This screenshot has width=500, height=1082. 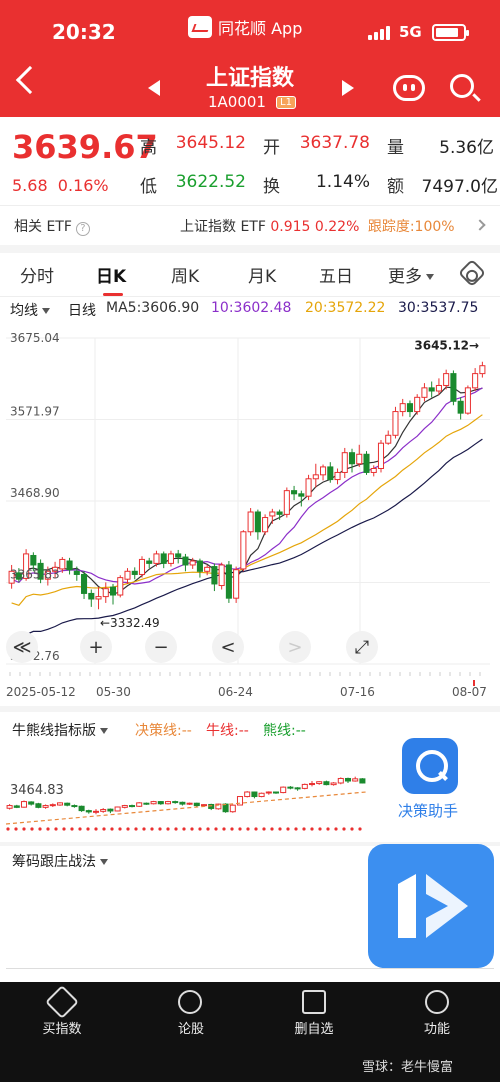 I want to click on settings-icon, so click(x=472, y=273).